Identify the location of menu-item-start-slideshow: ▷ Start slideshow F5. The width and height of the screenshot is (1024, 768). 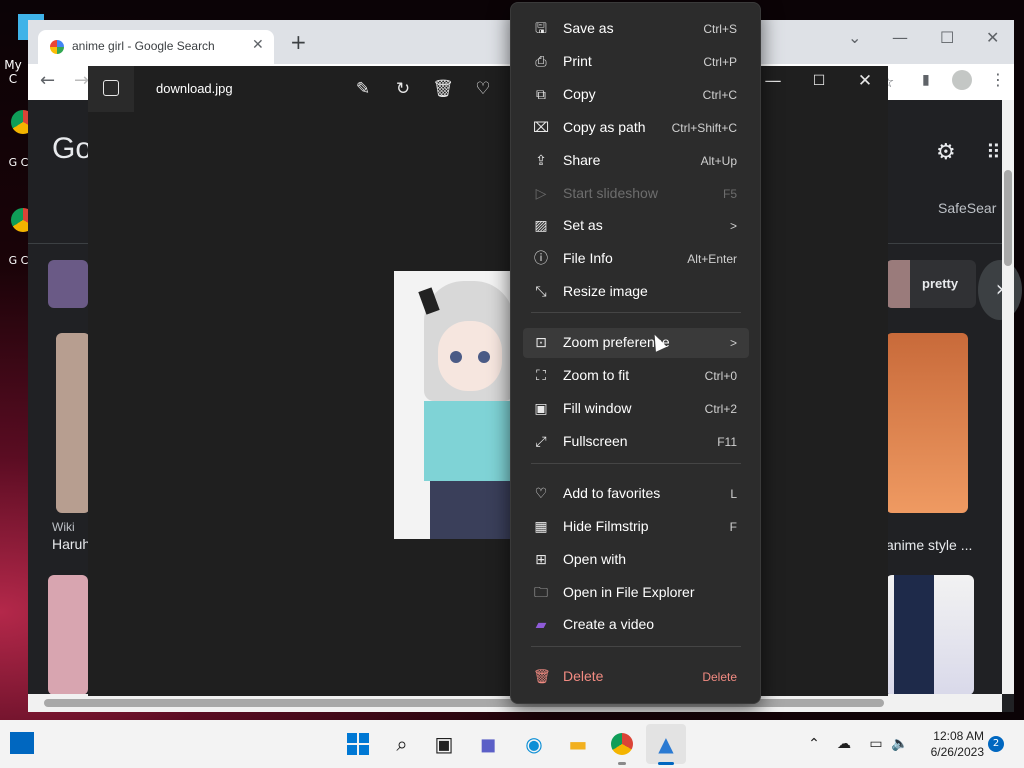
(636, 194).